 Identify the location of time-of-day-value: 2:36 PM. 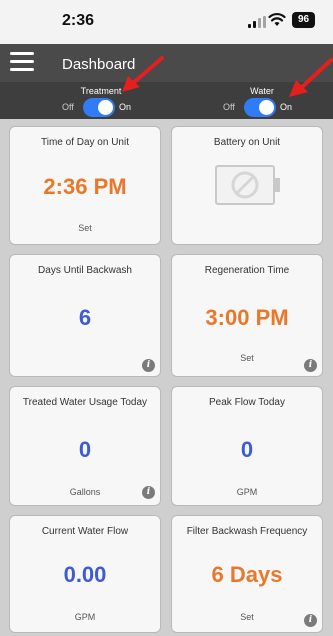
(85, 186).